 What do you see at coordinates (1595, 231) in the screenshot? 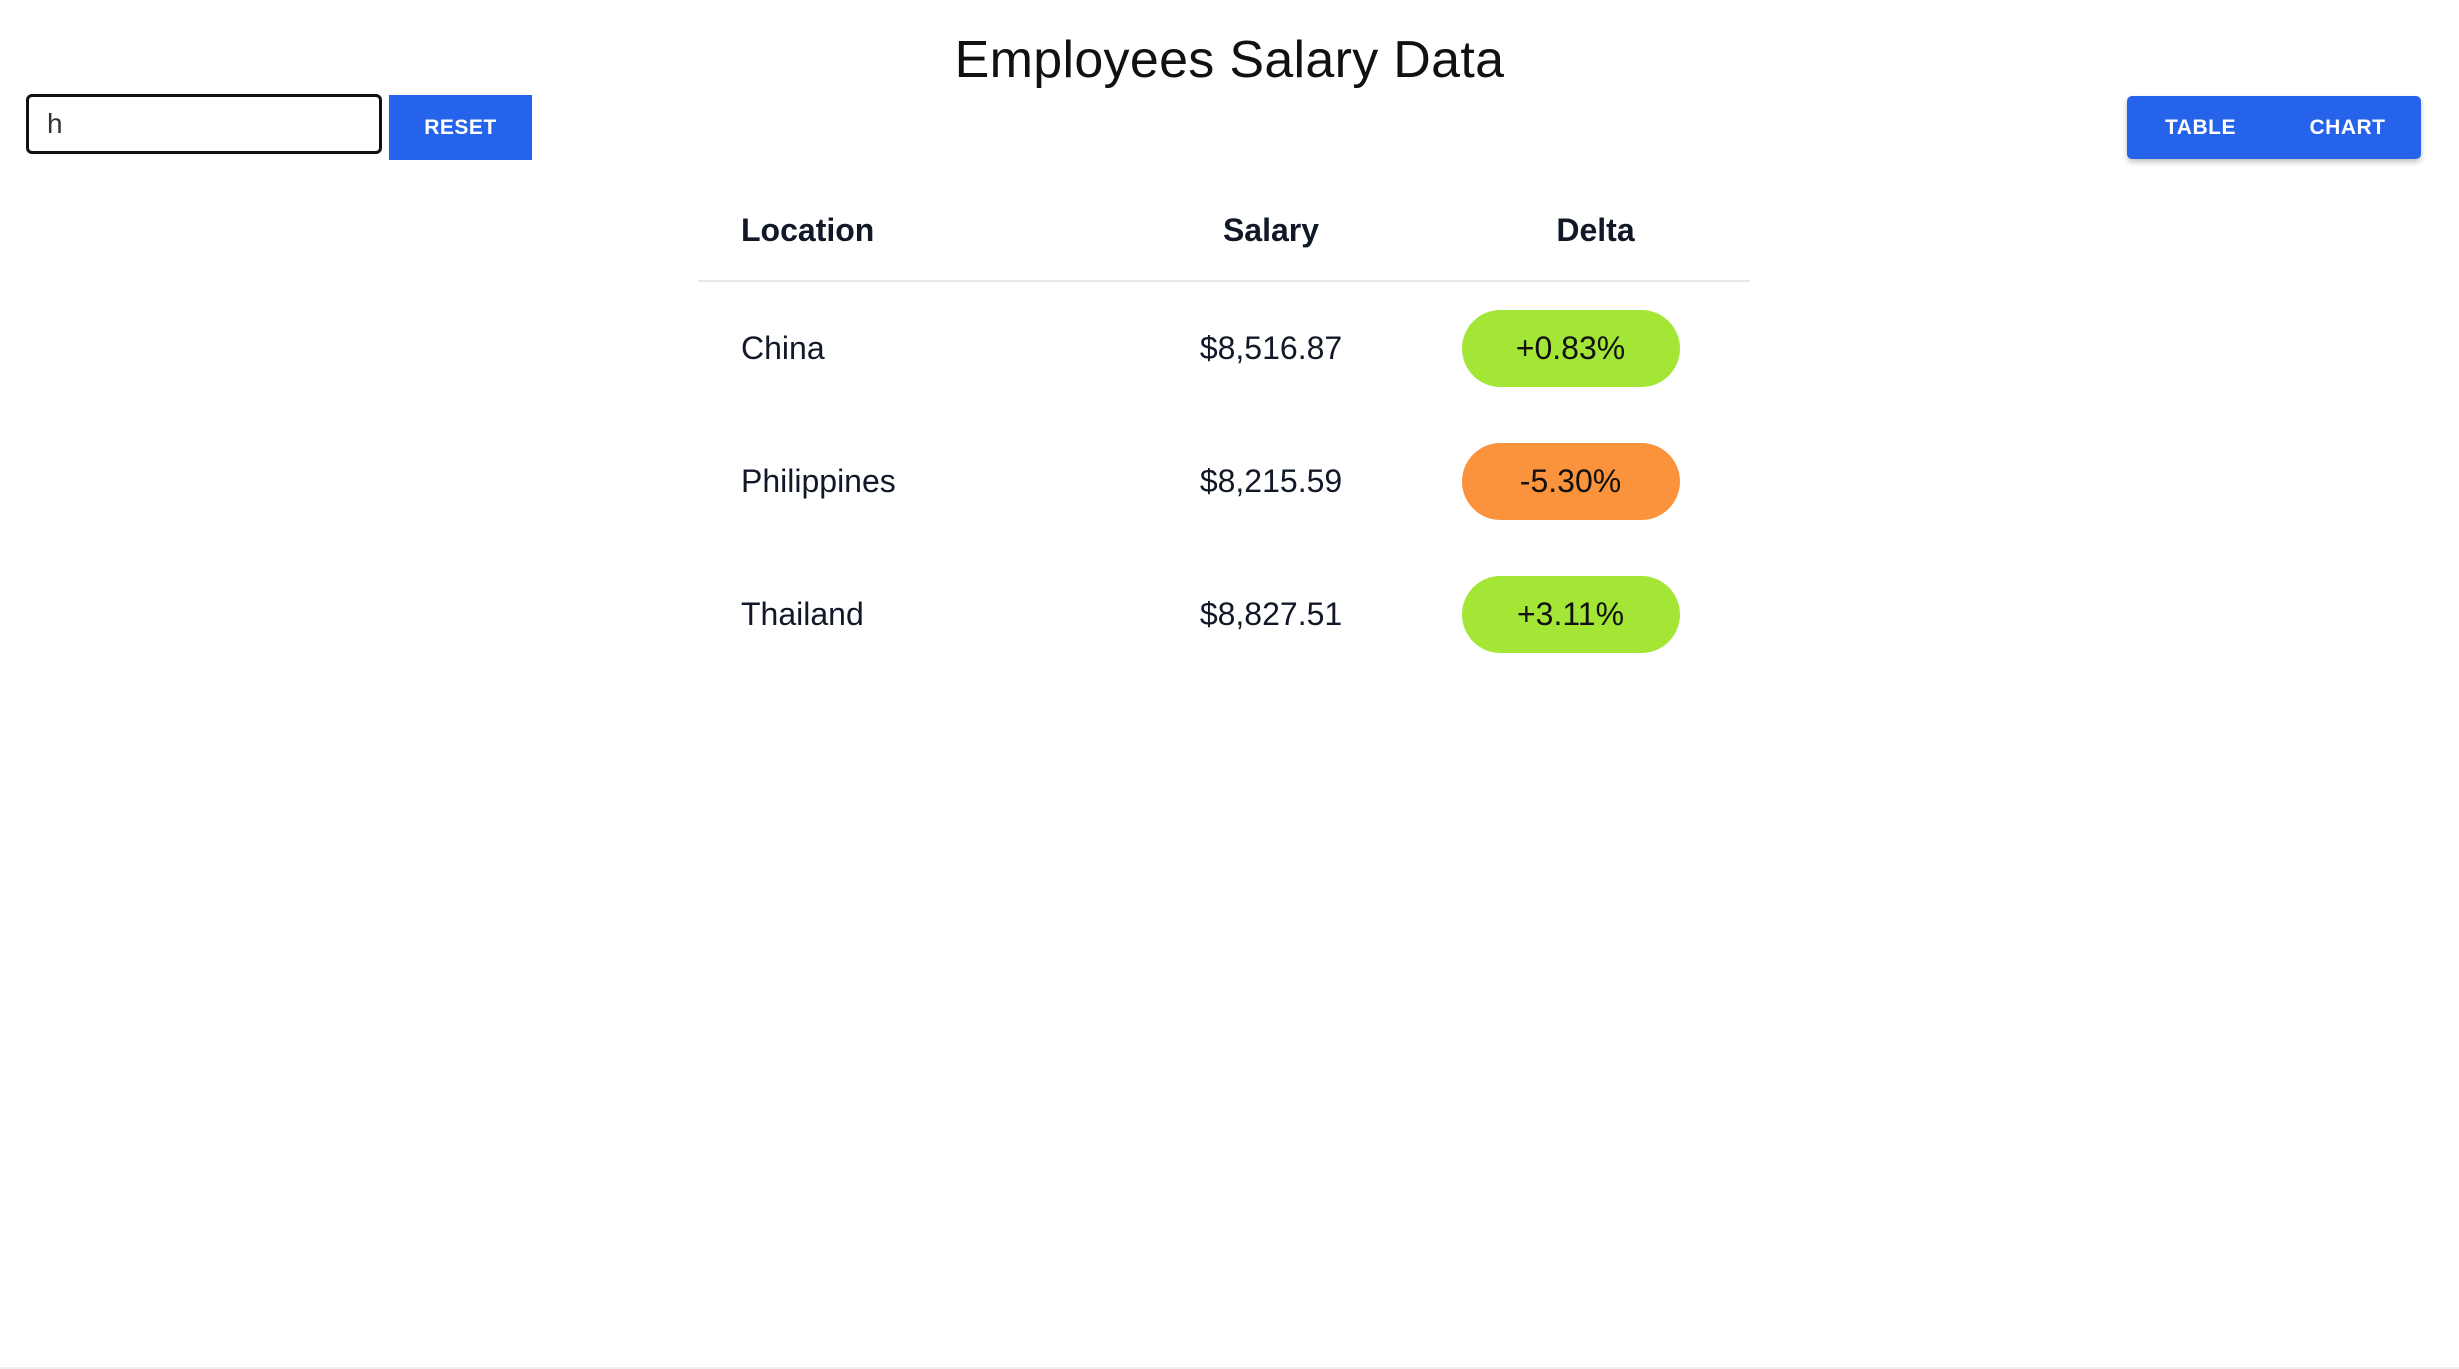
I see `column-header-delta: Delta` at bounding box center [1595, 231].